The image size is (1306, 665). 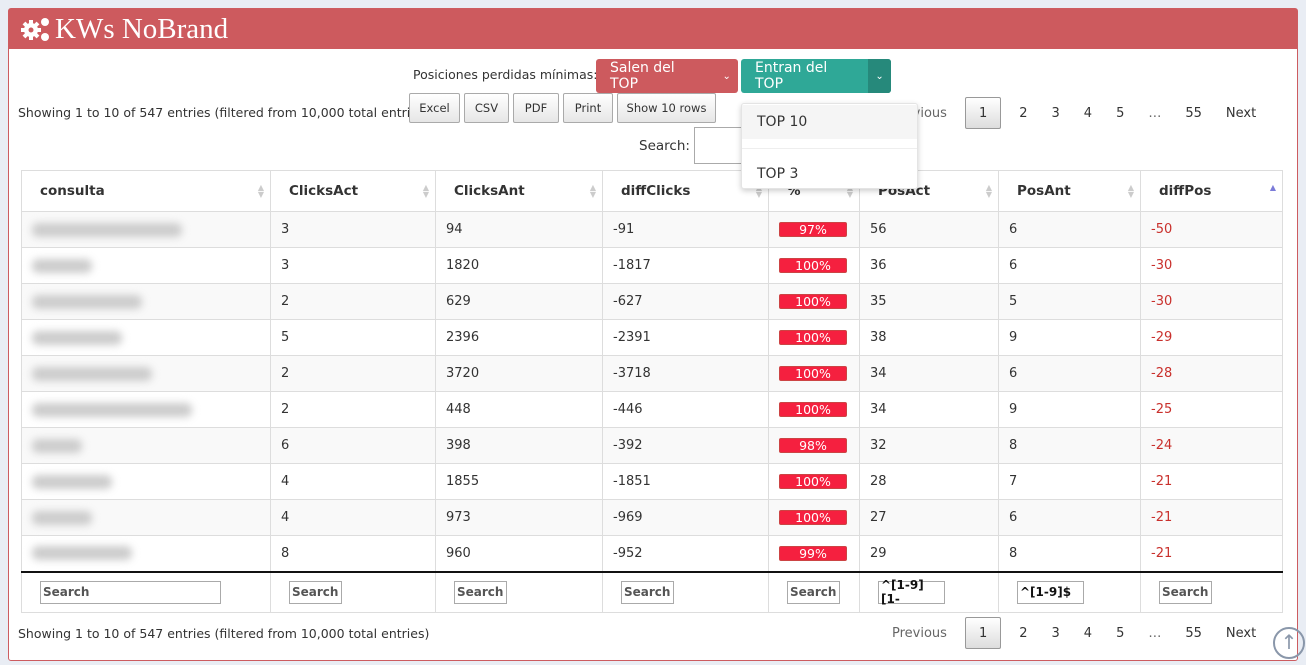 I want to click on filter-cell: ^[1-9][1-, so click(x=929, y=591).